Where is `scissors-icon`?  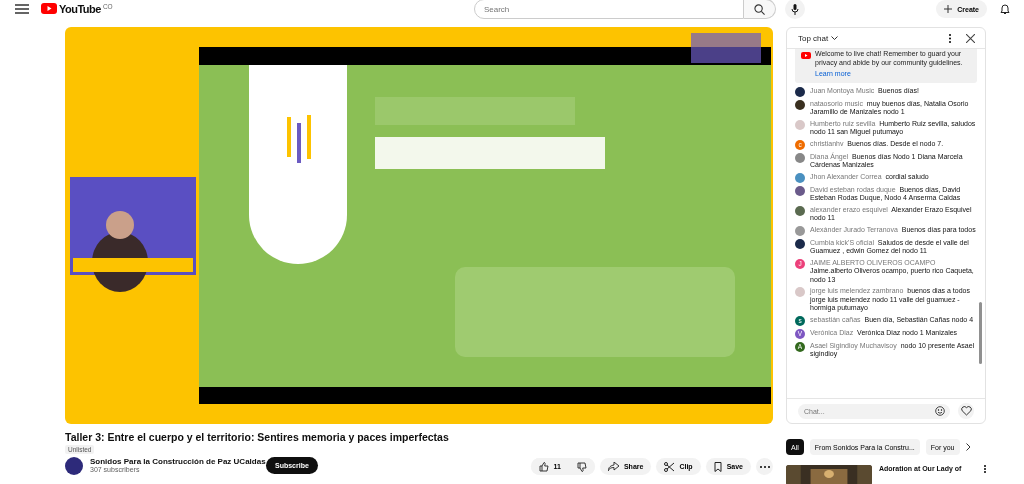 scissors-icon is located at coordinates (669, 466).